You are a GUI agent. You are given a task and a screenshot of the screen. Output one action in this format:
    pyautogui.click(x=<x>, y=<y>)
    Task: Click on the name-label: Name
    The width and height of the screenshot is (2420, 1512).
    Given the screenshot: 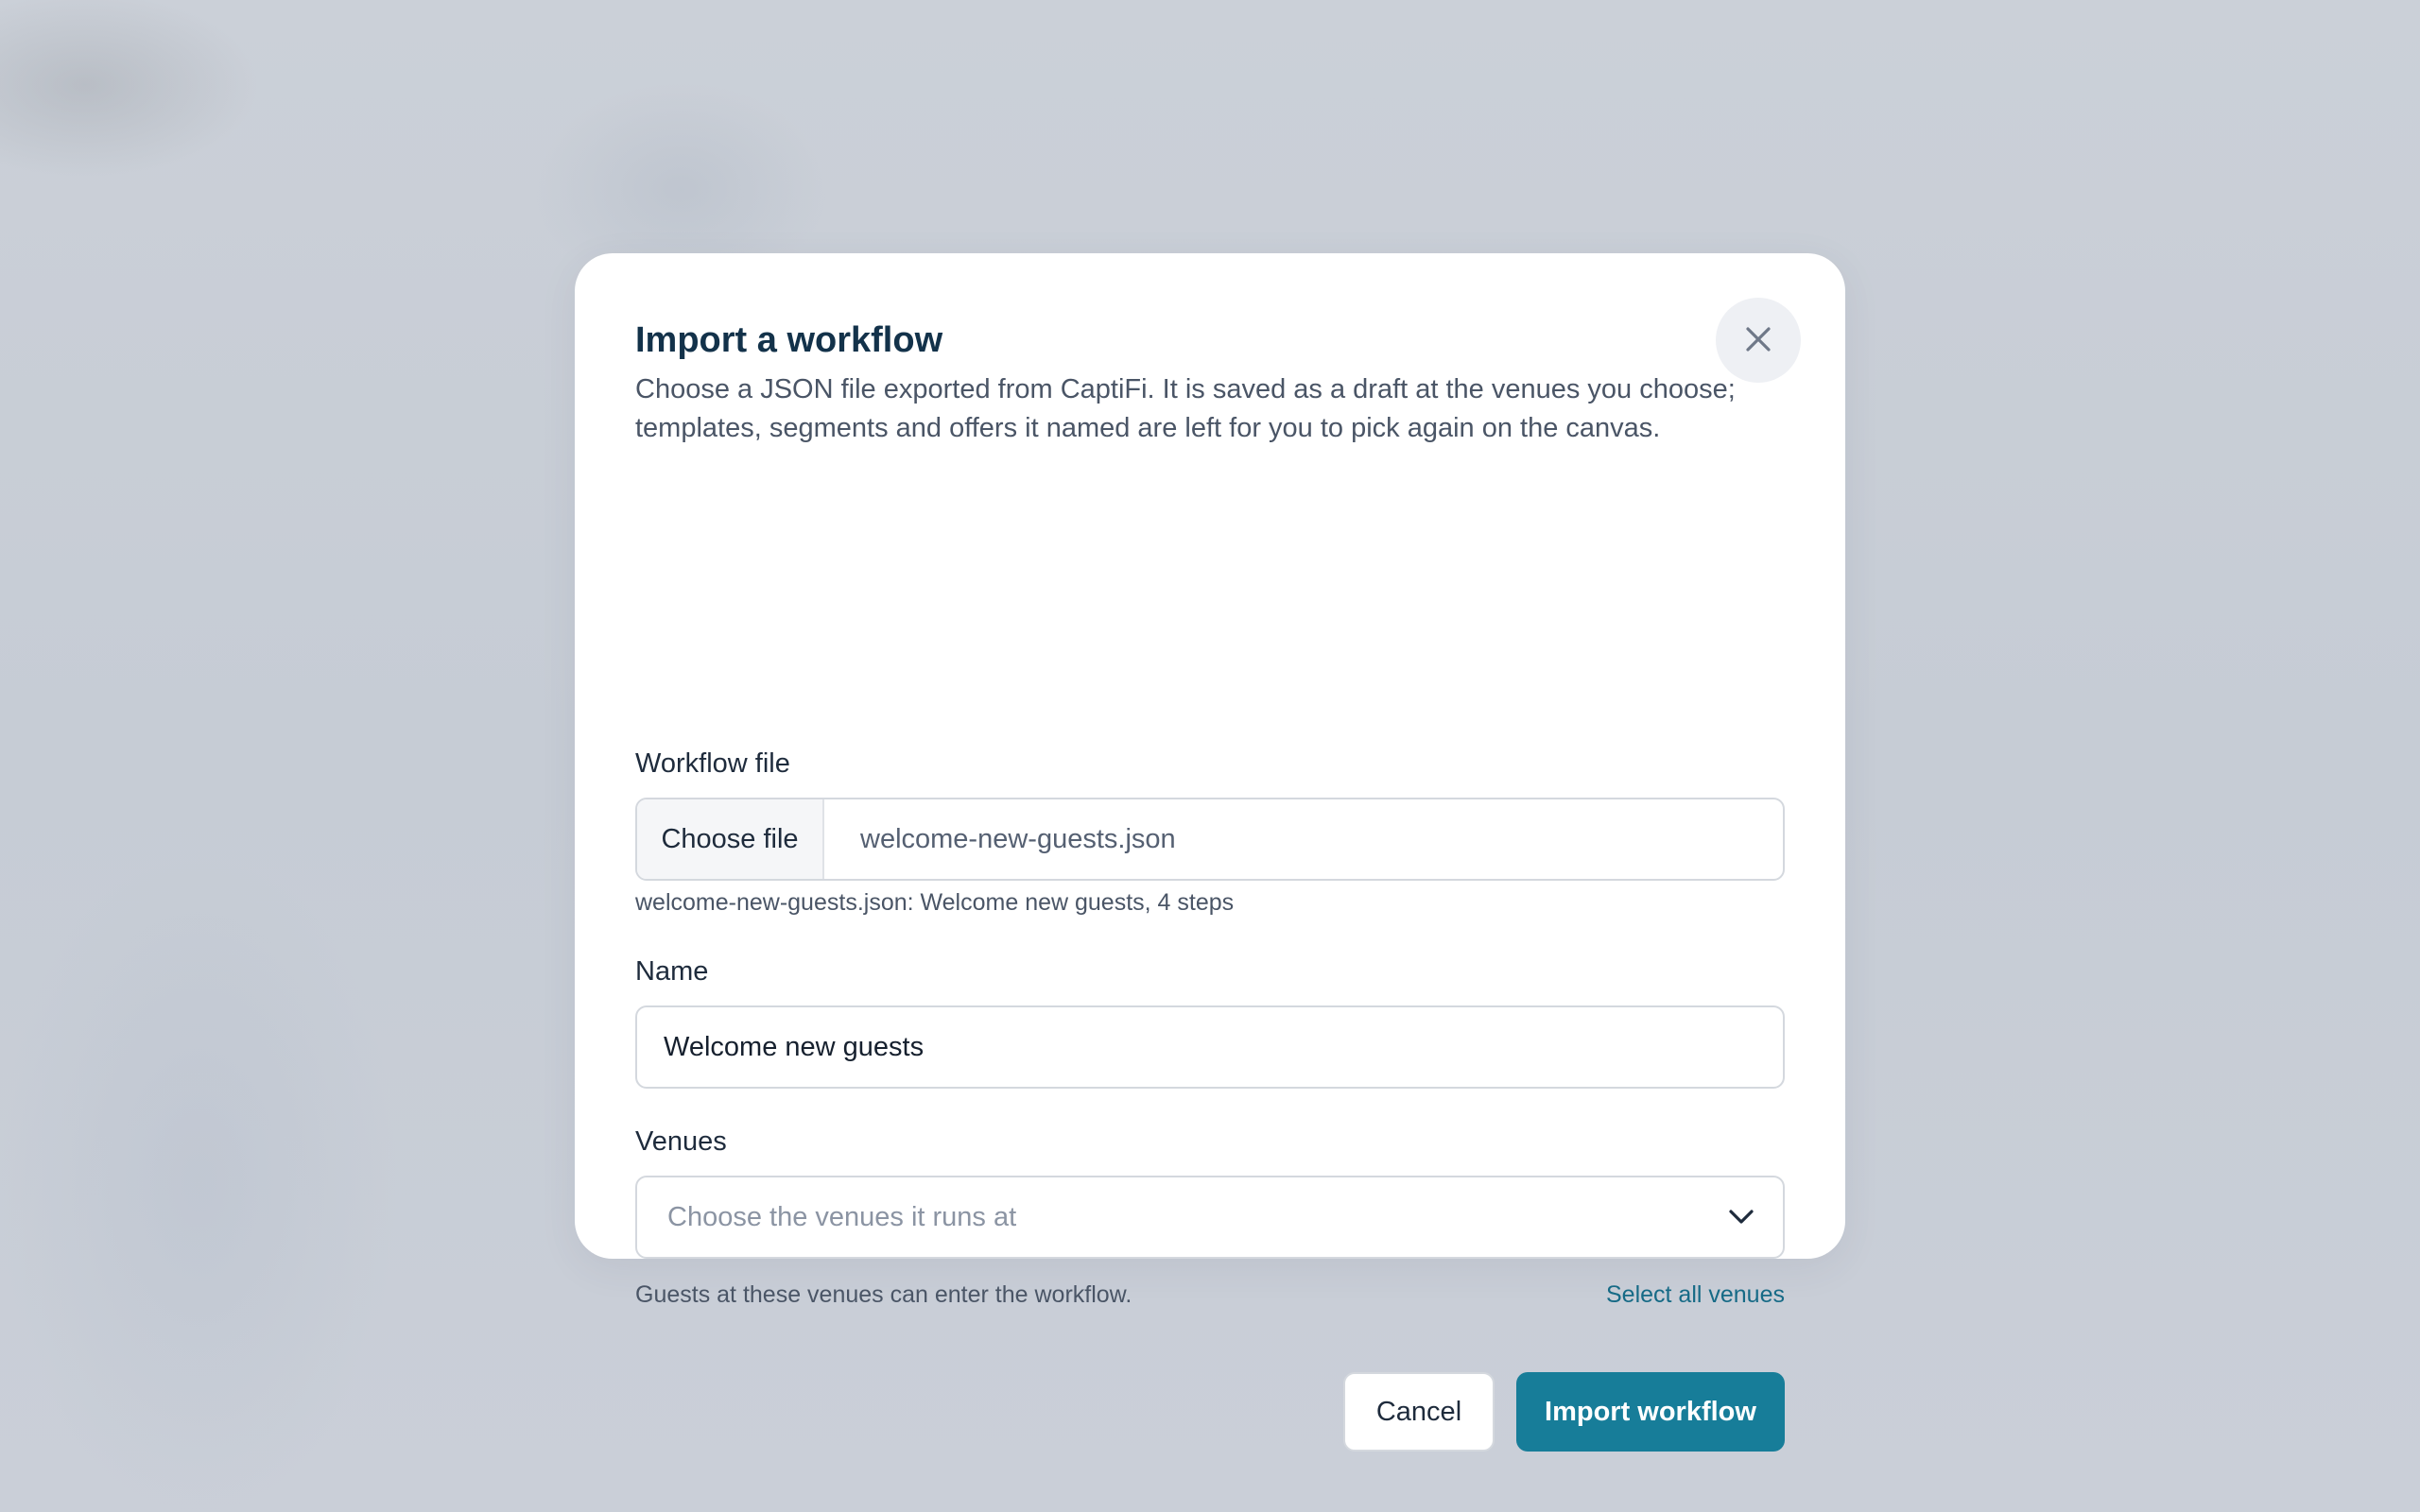 What is the action you would take?
    pyautogui.click(x=672, y=971)
    